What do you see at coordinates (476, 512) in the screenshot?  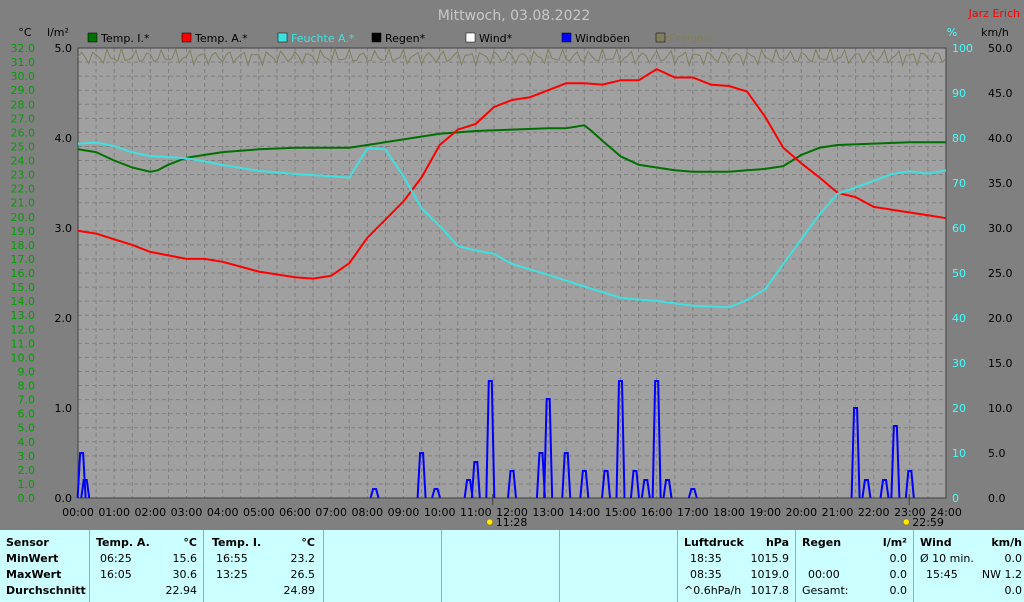 I see `hour-tick-label: 11:00` at bounding box center [476, 512].